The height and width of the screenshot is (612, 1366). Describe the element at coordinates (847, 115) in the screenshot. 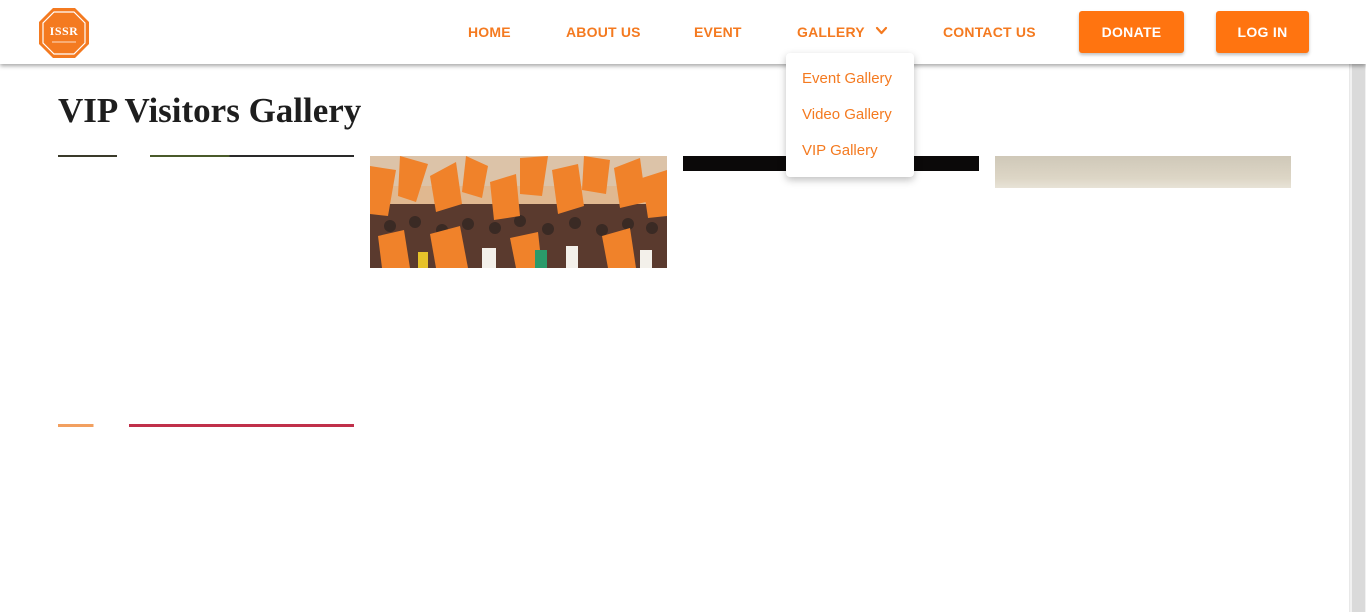

I see `menu-item-video-gallery: Video Gallery` at that location.